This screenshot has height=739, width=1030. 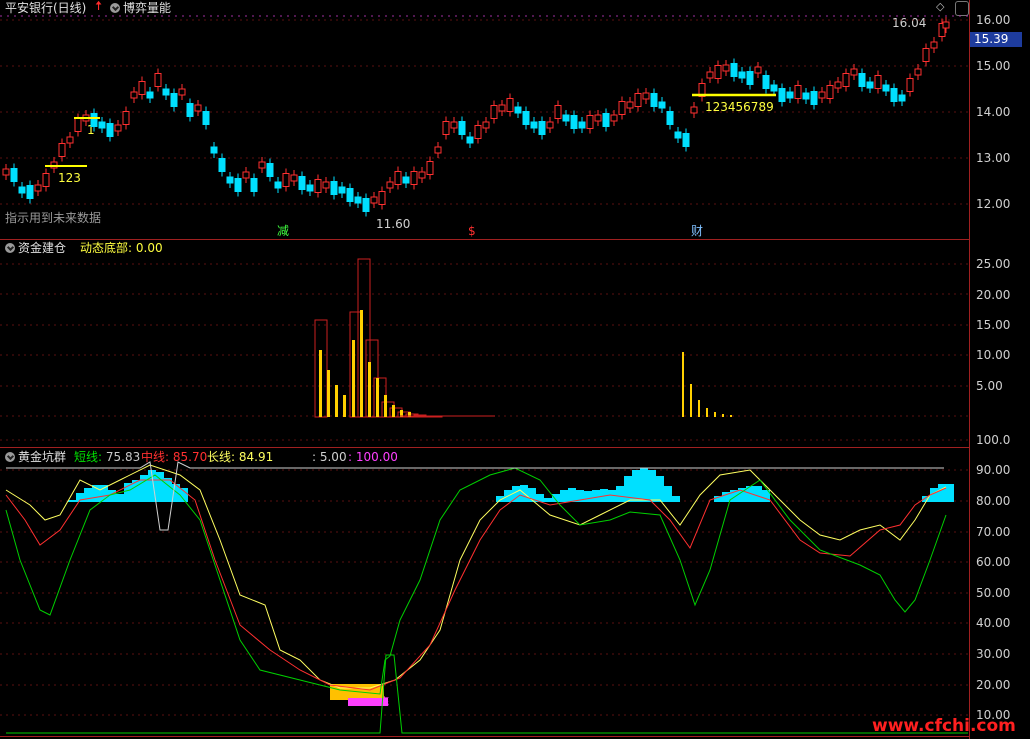 What do you see at coordinates (45, 8) in the screenshot?
I see `stock-title: 平安银行(日线)` at bounding box center [45, 8].